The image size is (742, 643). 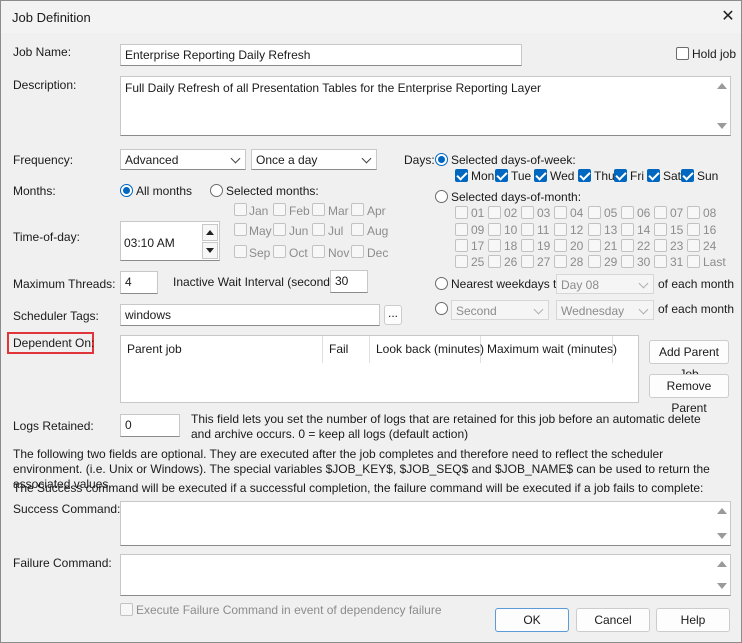 What do you see at coordinates (549, 349) in the screenshot?
I see `column-header-max-wait: Maximum wait (minutes)` at bounding box center [549, 349].